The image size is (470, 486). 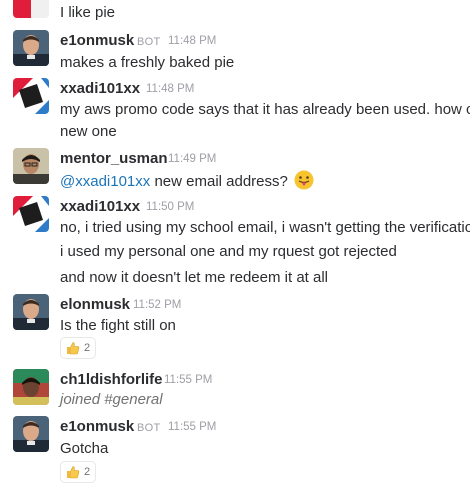 What do you see at coordinates (111, 379) in the screenshot?
I see `username: ch1ldishforlife` at bounding box center [111, 379].